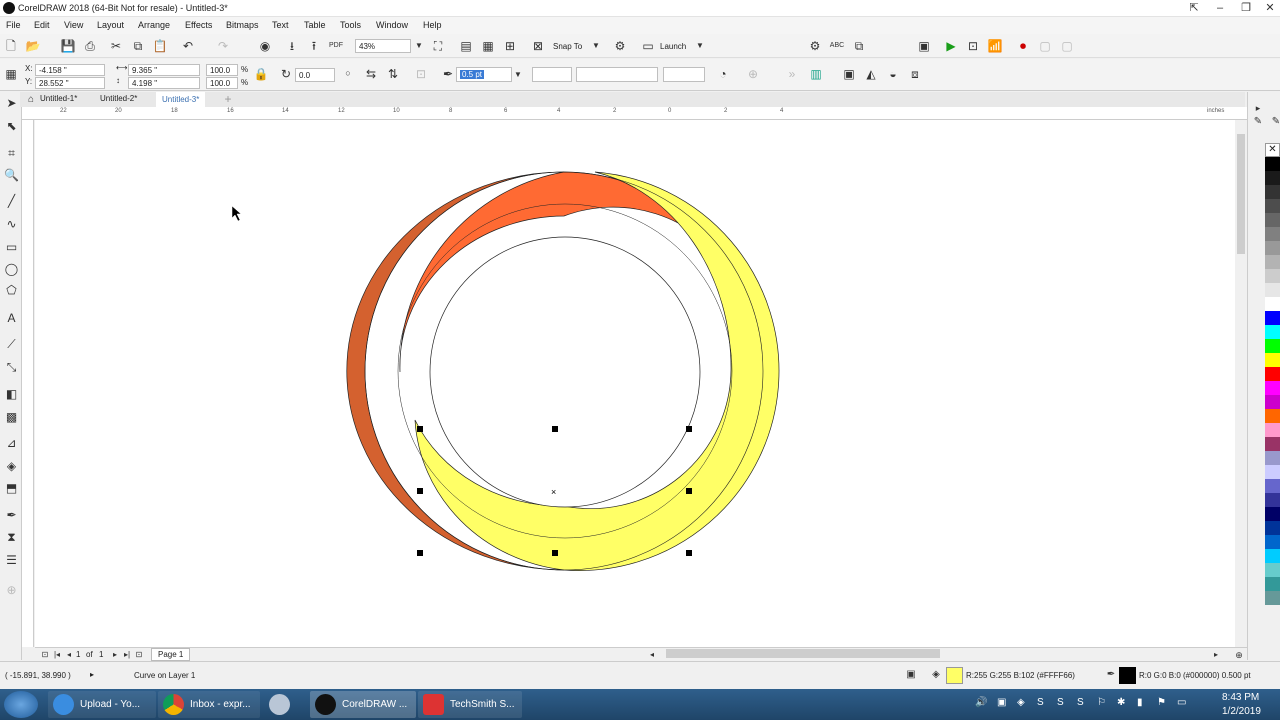 The image size is (1280, 720). I want to click on horizontal-scroll-thumb, so click(803, 653).